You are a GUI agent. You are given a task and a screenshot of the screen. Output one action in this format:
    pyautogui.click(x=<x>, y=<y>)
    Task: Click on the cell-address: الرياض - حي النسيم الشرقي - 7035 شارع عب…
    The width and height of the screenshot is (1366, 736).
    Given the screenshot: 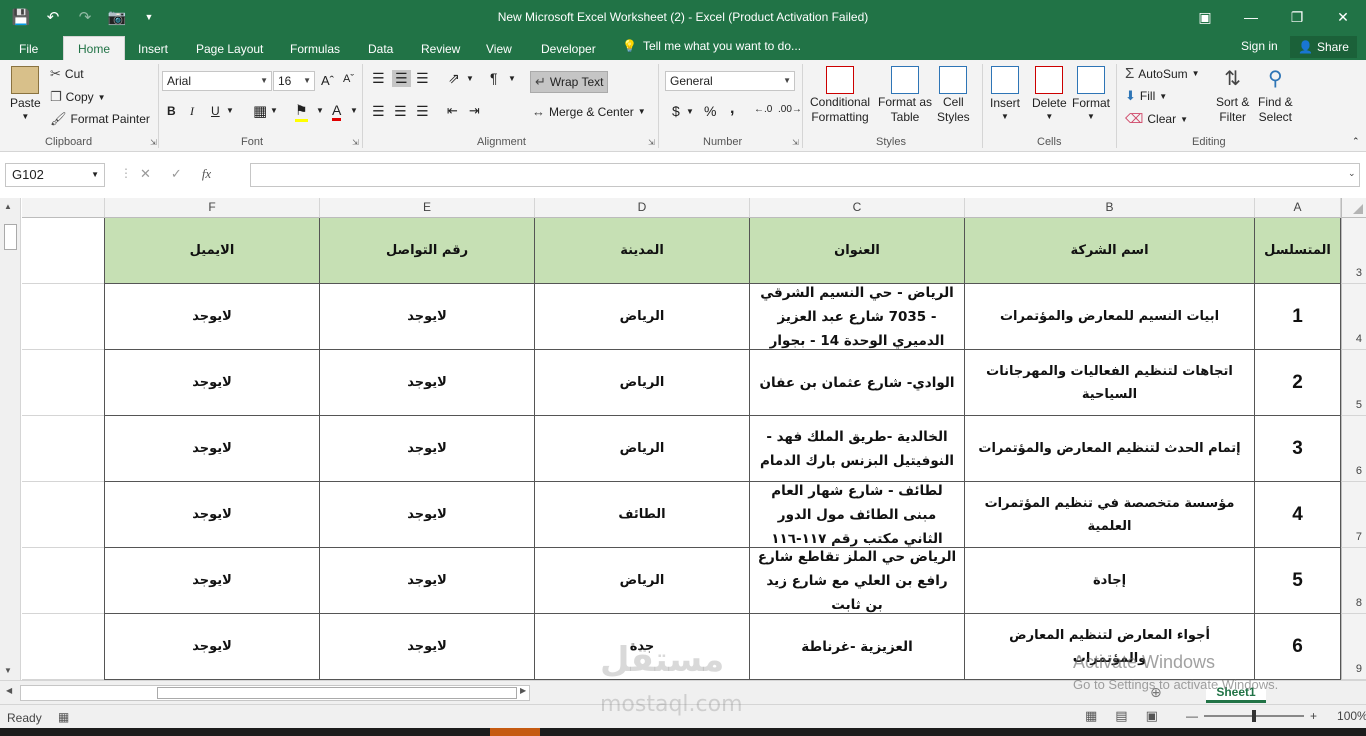 What is the action you would take?
    pyautogui.click(x=857, y=317)
    